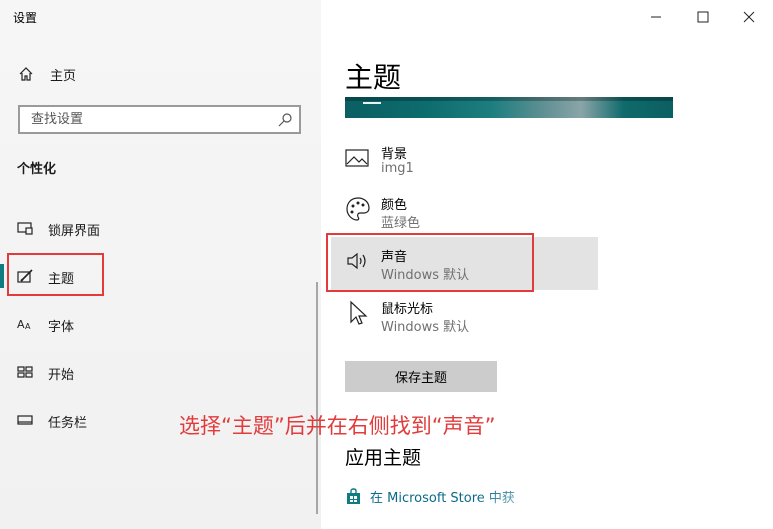  What do you see at coordinates (160, 324) in the screenshot?
I see `sidebar-item-font: A A 字体` at bounding box center [160, 324].